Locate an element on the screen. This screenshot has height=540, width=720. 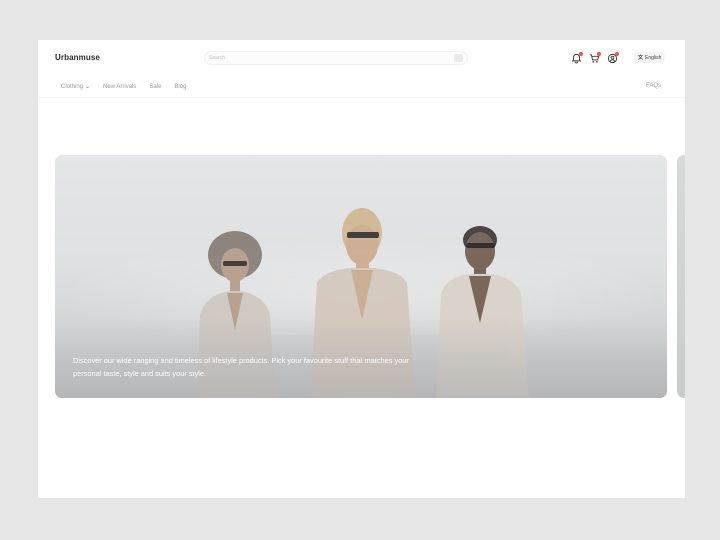
carousel-next-card is located at coordinates (681, 276).